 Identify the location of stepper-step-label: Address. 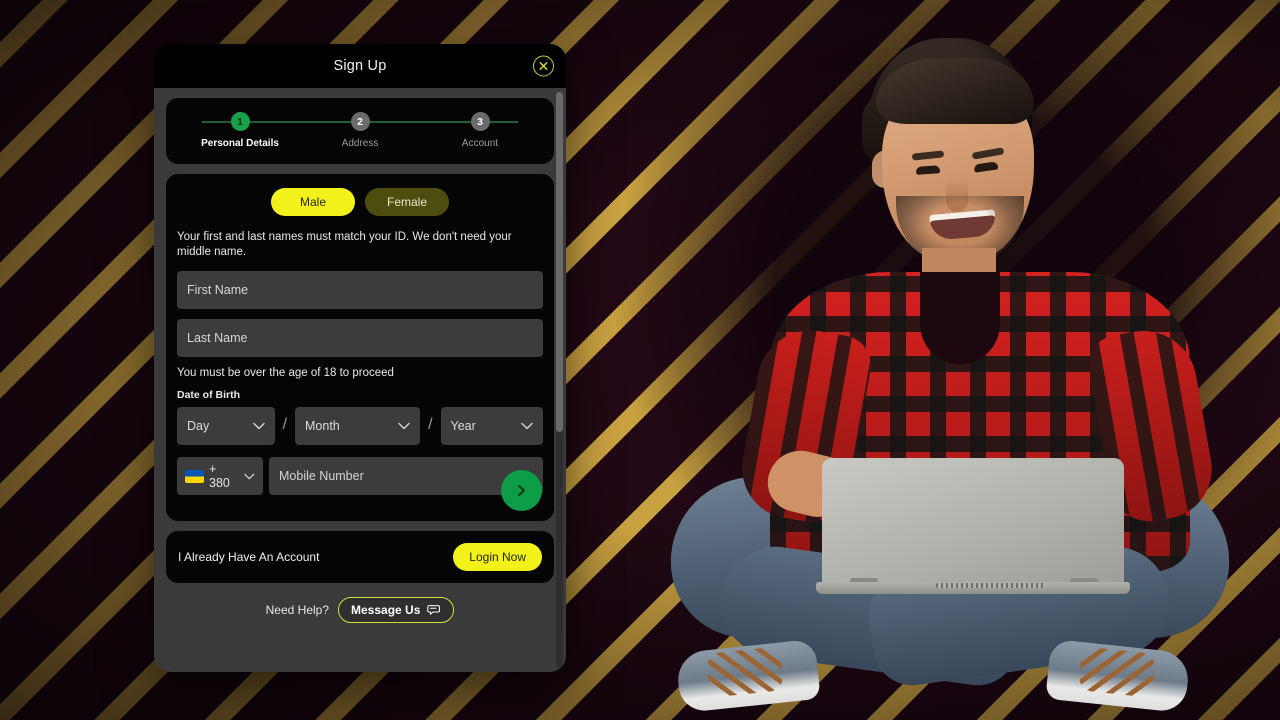
(360, 143).